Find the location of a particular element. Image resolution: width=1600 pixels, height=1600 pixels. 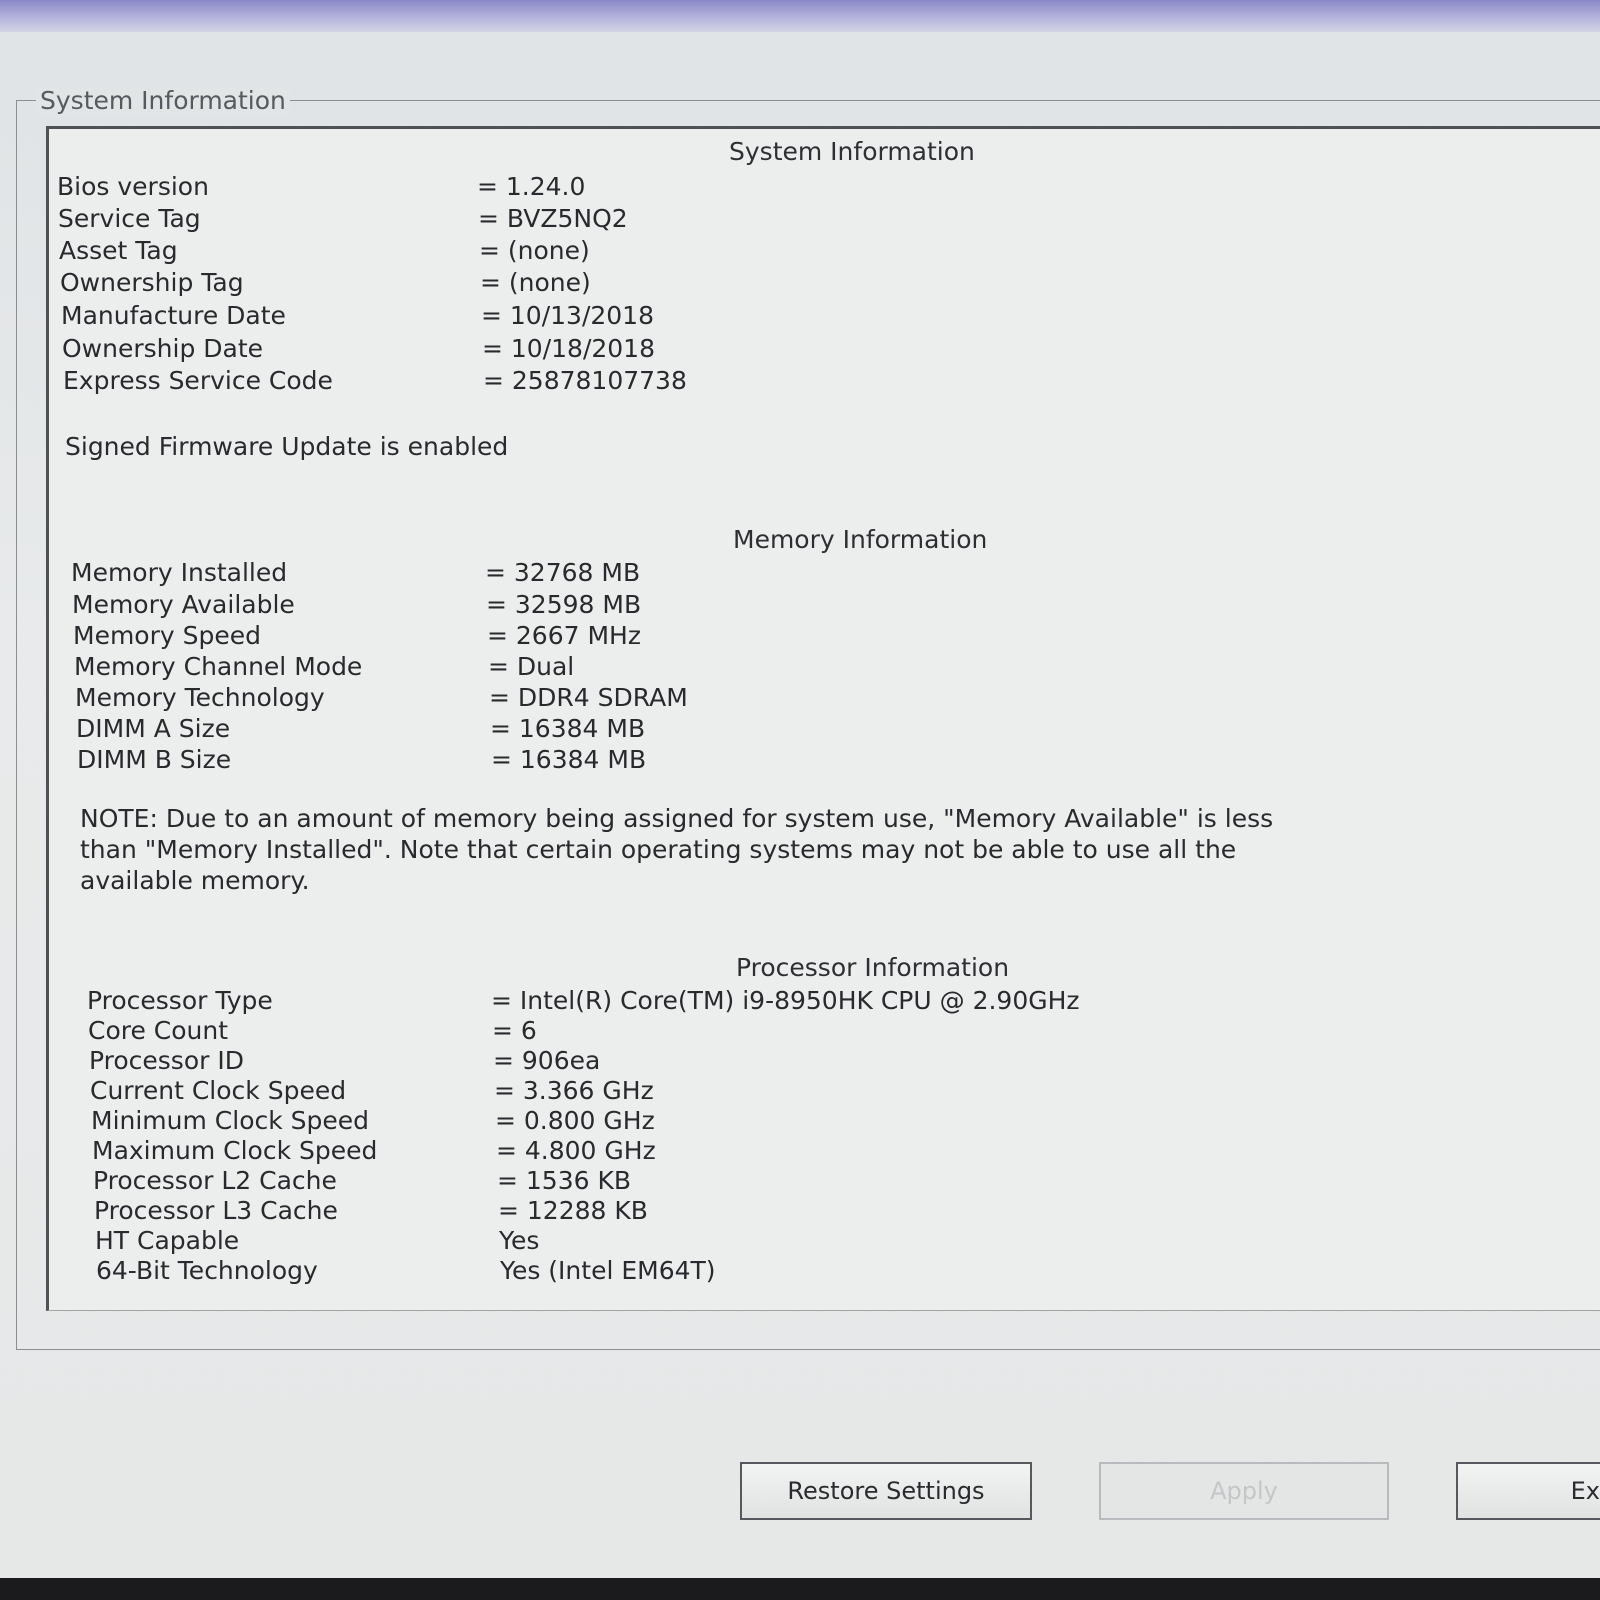

window-top-strip is located at coordinates (800, 16).